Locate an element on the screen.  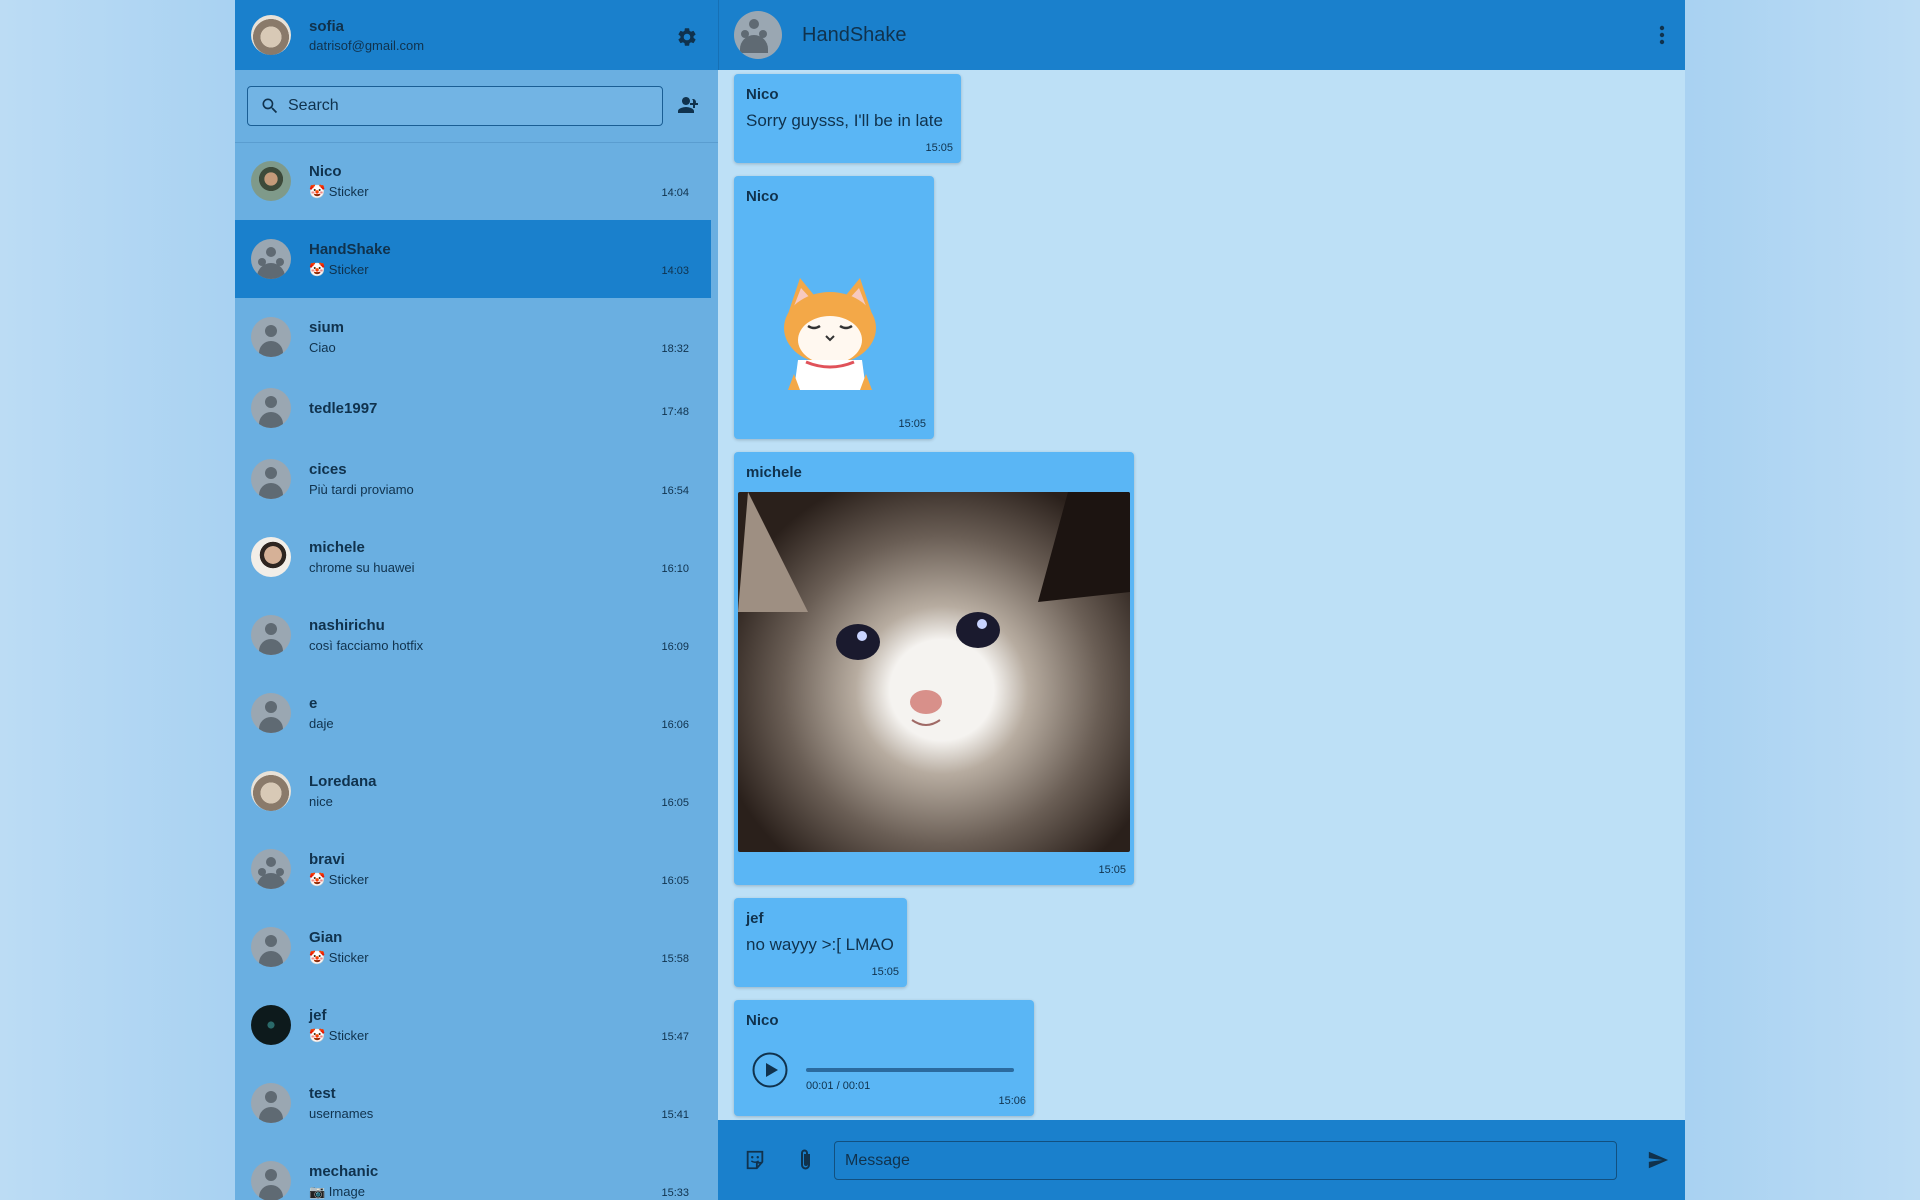
message-bubble: jef no wayyy >:[ LMAO 15:05 is located at coordinates (820, 942).